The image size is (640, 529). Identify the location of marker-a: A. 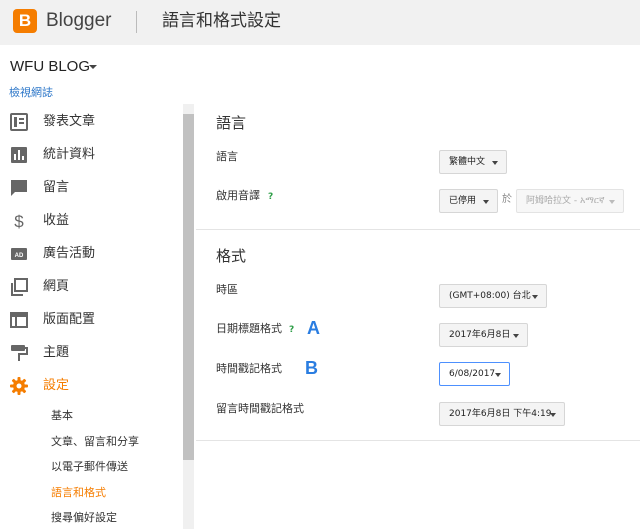
(313, 328).